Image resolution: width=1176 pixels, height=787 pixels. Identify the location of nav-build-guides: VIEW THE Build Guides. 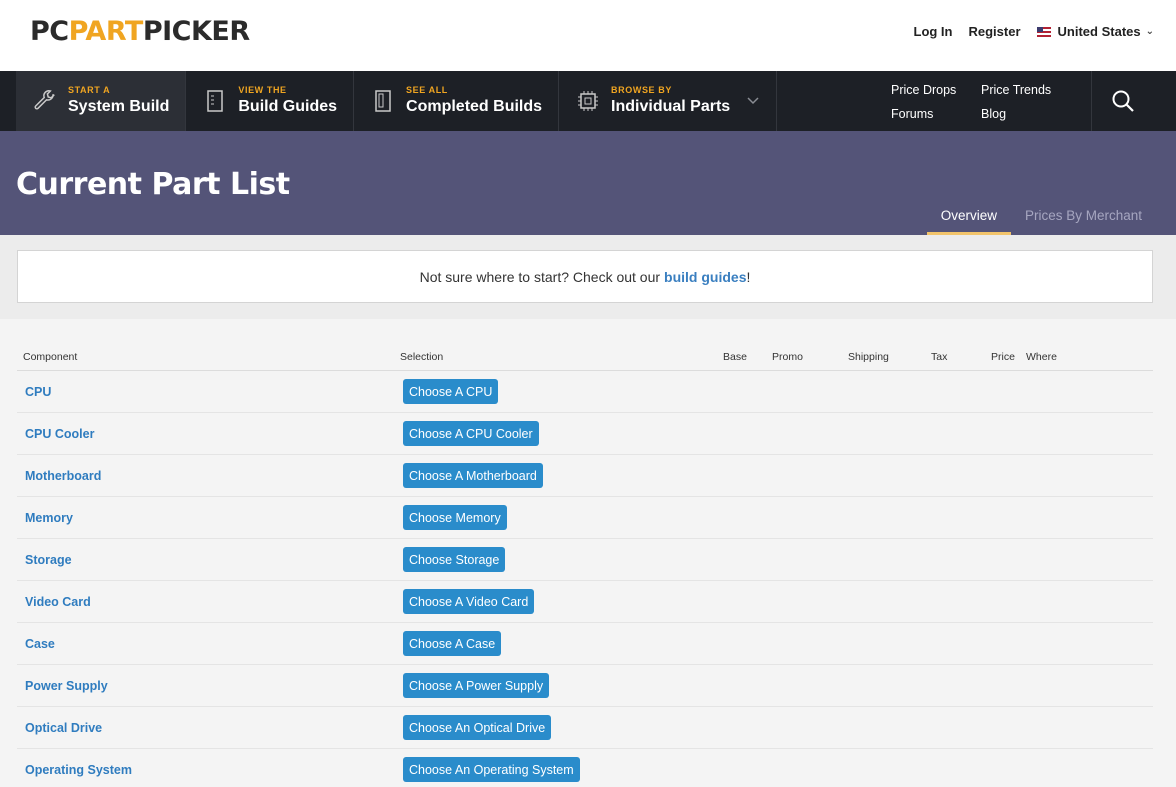
(270, 101).